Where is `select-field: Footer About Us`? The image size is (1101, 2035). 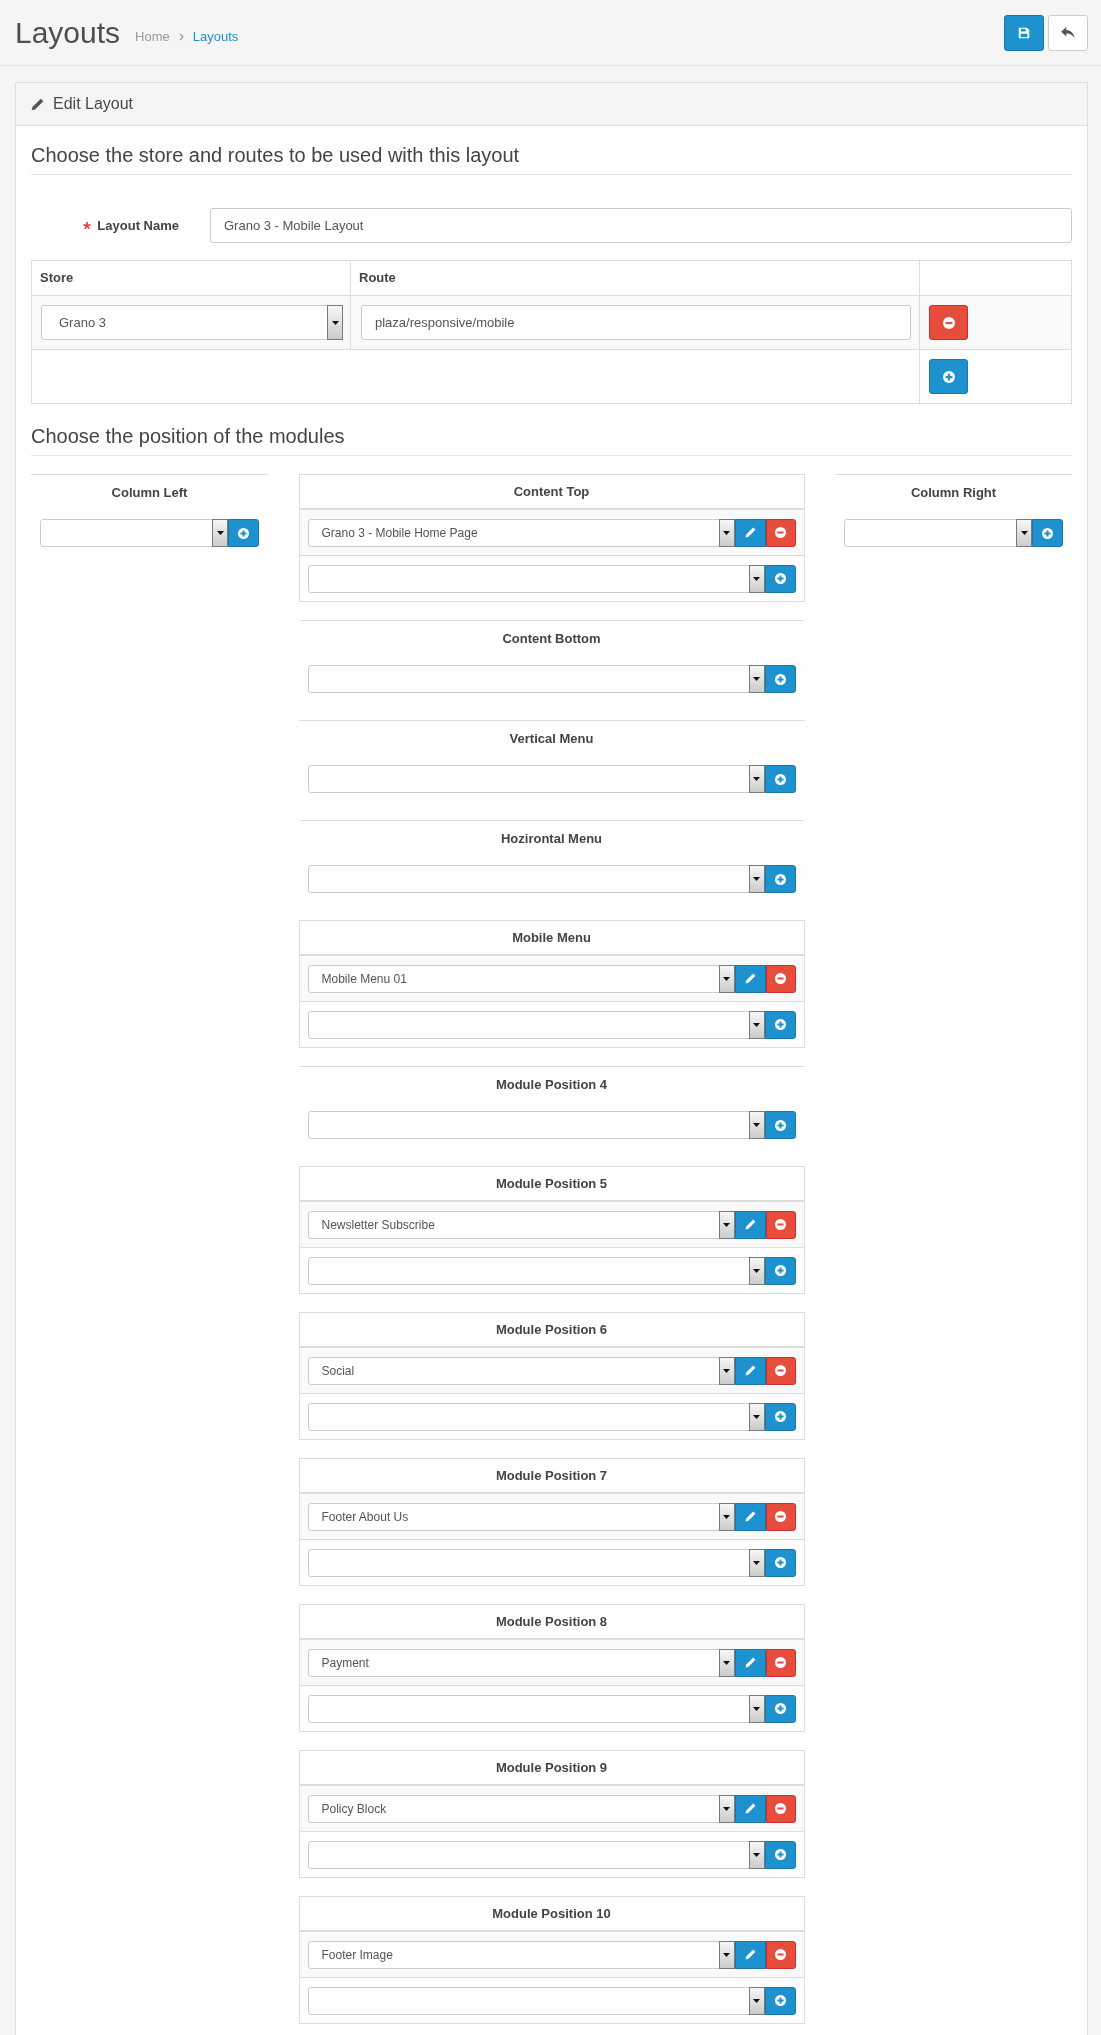
select-field: Footer About Us is located at coordinates (521, 1516).